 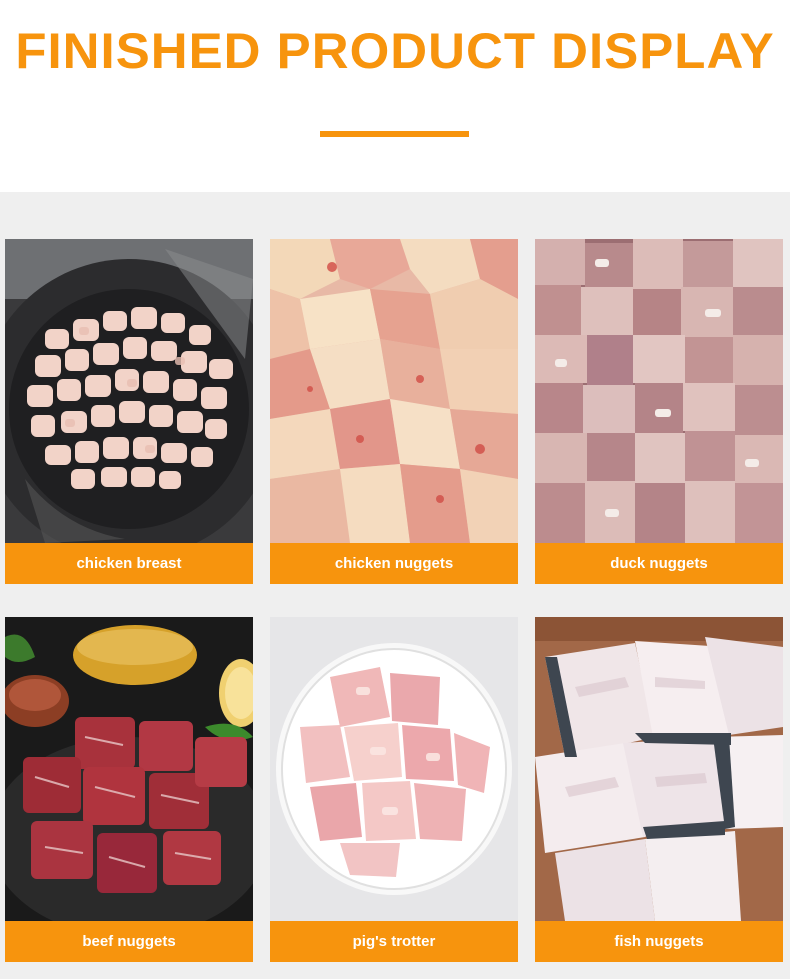 What do you see at coordinates (129, 941) in the screenshot?
I see `product-label: beef nuggets` at bounding box center [129, 941].